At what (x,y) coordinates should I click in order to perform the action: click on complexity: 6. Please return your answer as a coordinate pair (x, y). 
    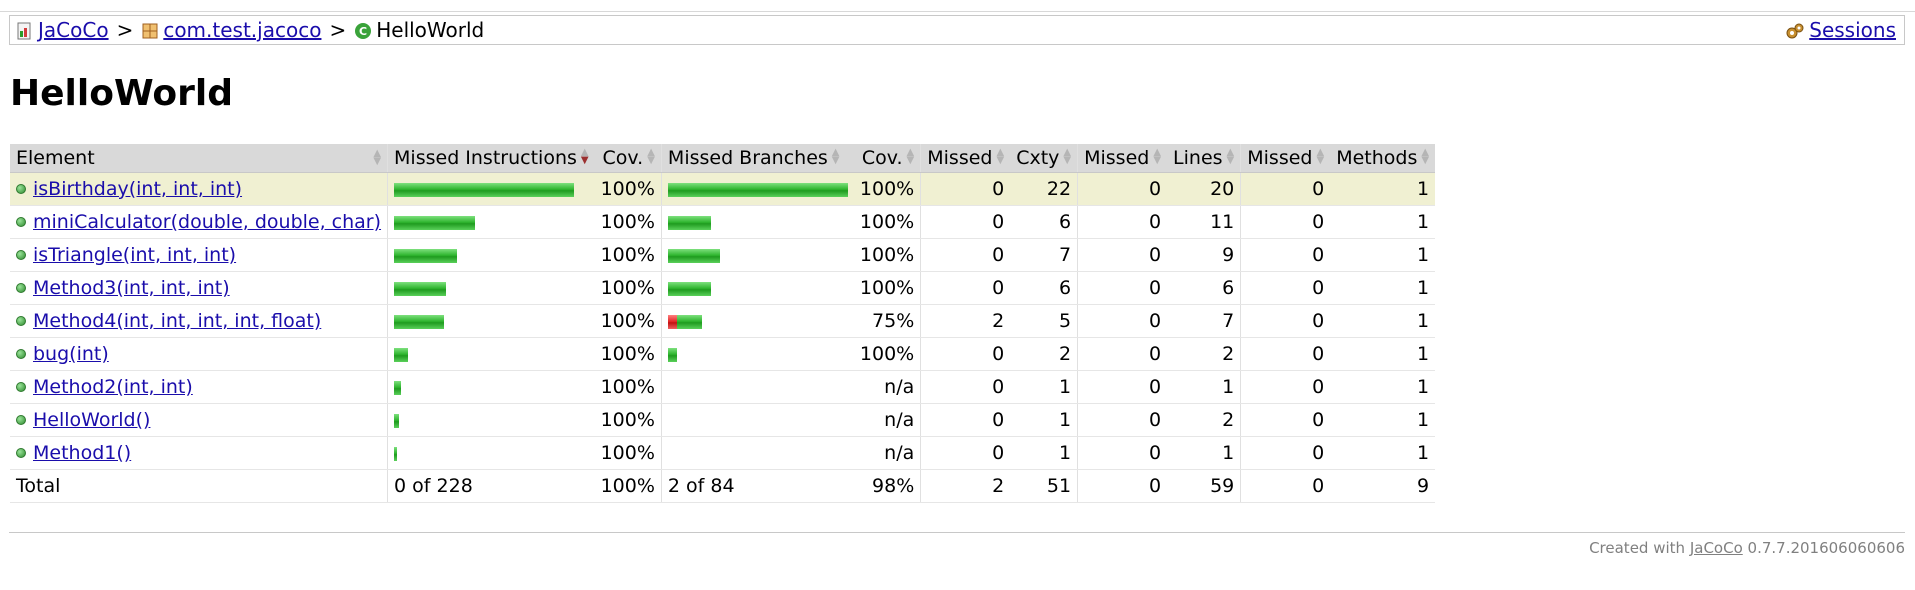
    Looking at the image, I should click on (1044, 288).